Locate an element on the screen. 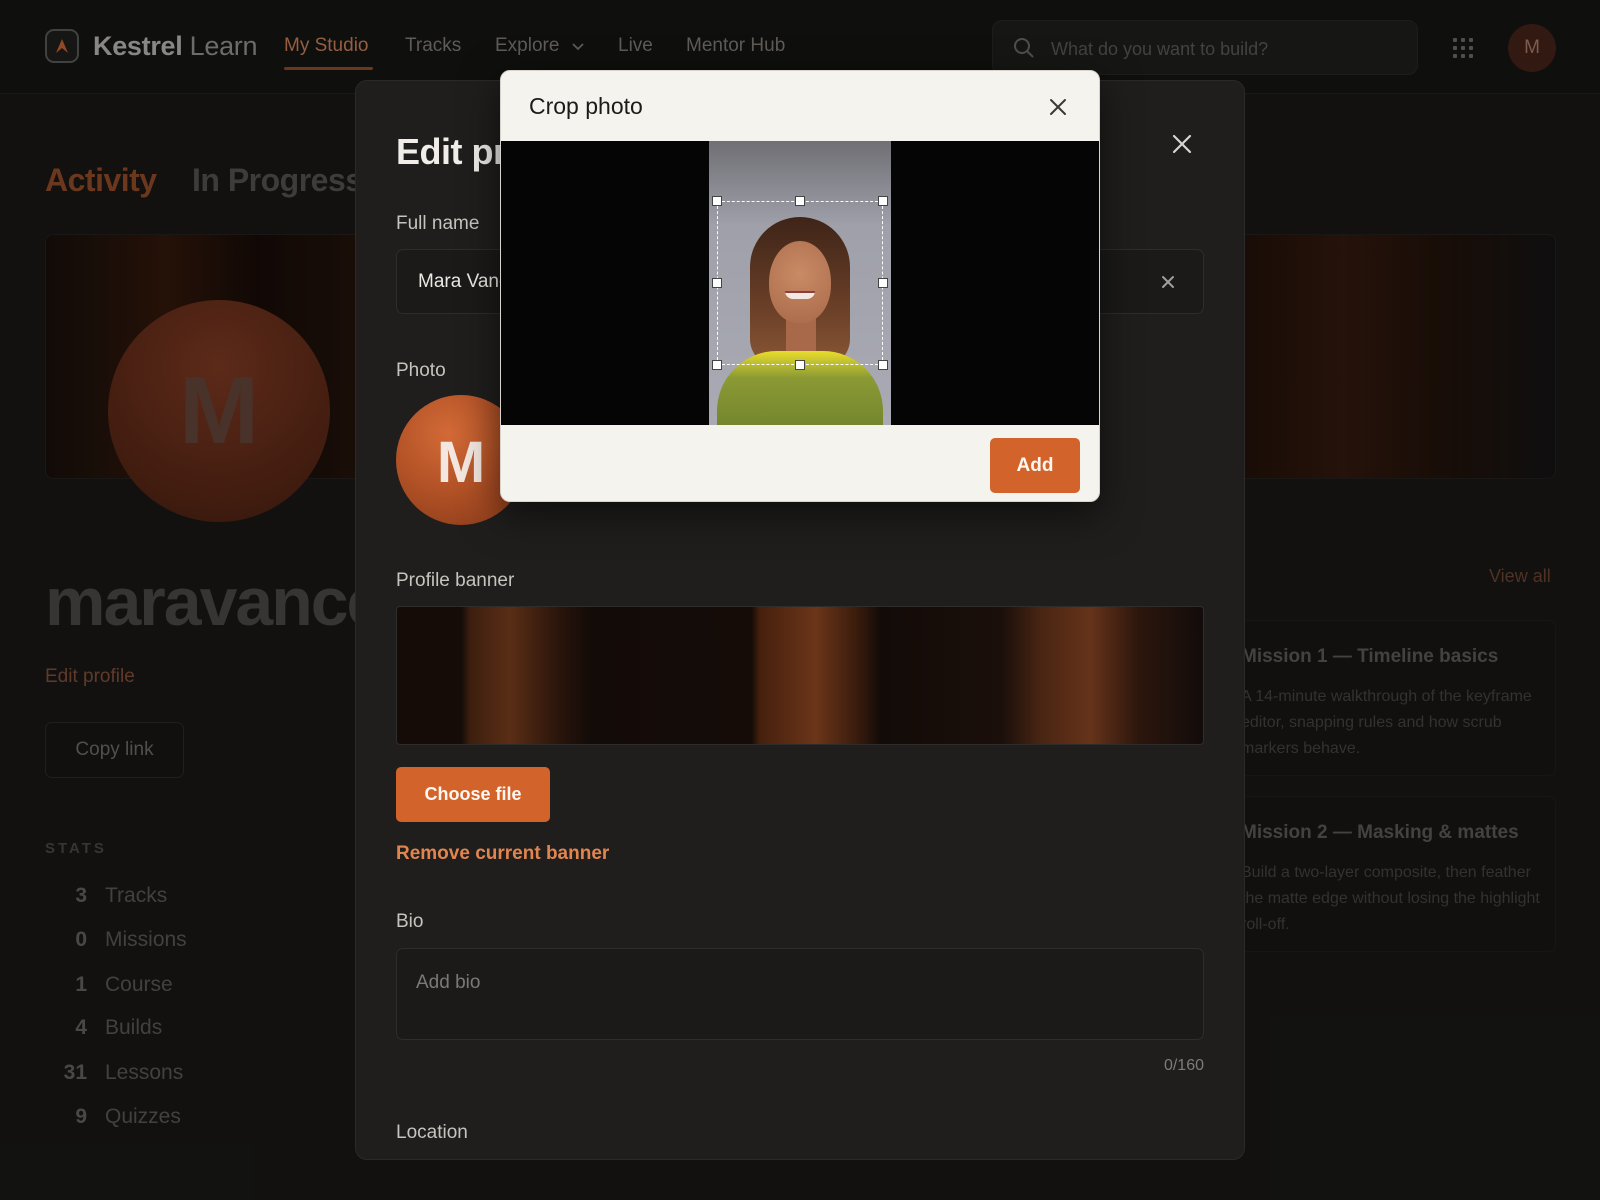 The width and height of the screenshot is (1600, 1200). kestrel-logo-icon is located at coordinates (62, 46).